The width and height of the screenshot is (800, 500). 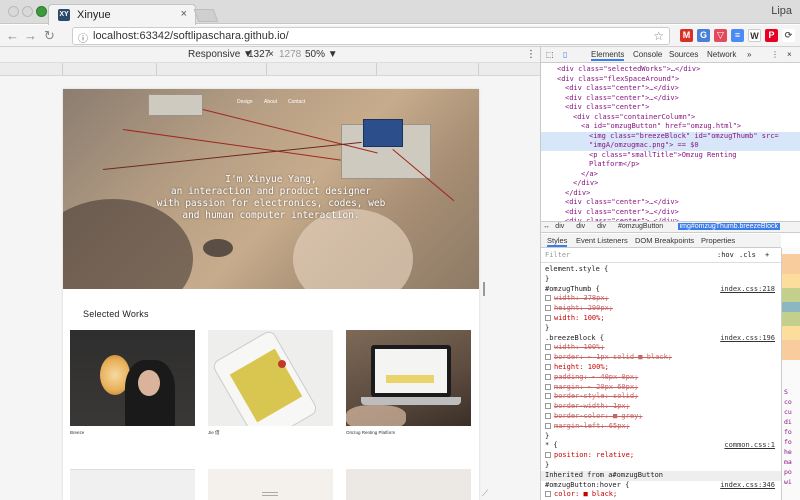 I want to click on pocket-icon: ▽, so click(x=720, y=35).